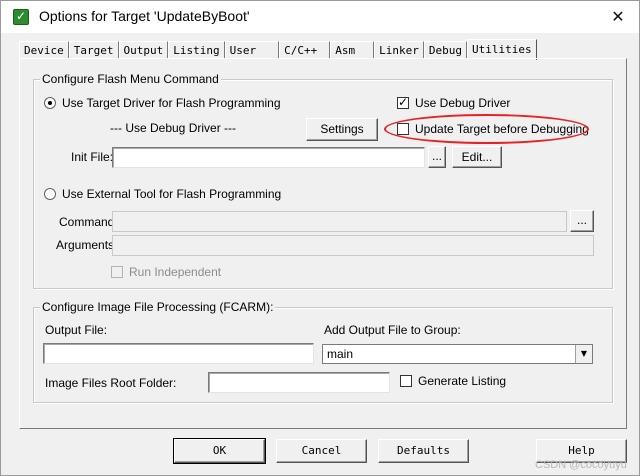 The width and height of the screenshot is (640, 476). Describe the element at coordinates (463, 103) in the screenshot. I see `use-debug-driver-label: Use Debug Driver` at that location.